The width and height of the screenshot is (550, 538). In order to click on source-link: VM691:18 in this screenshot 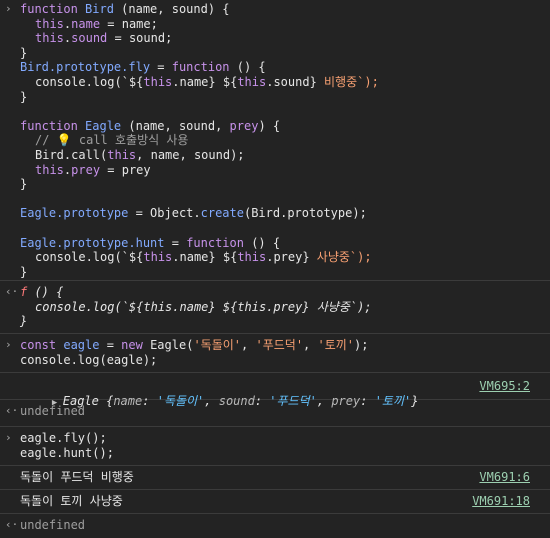, I will do `click(501, 501)`.